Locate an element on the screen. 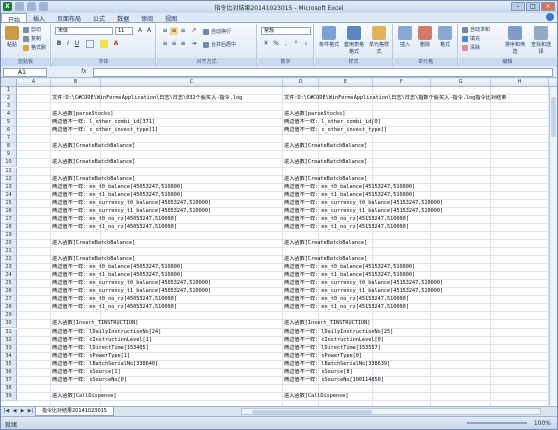 The image size is (558, 430). format-painter-button: 格式刷 is located at coordinates (34, 47).